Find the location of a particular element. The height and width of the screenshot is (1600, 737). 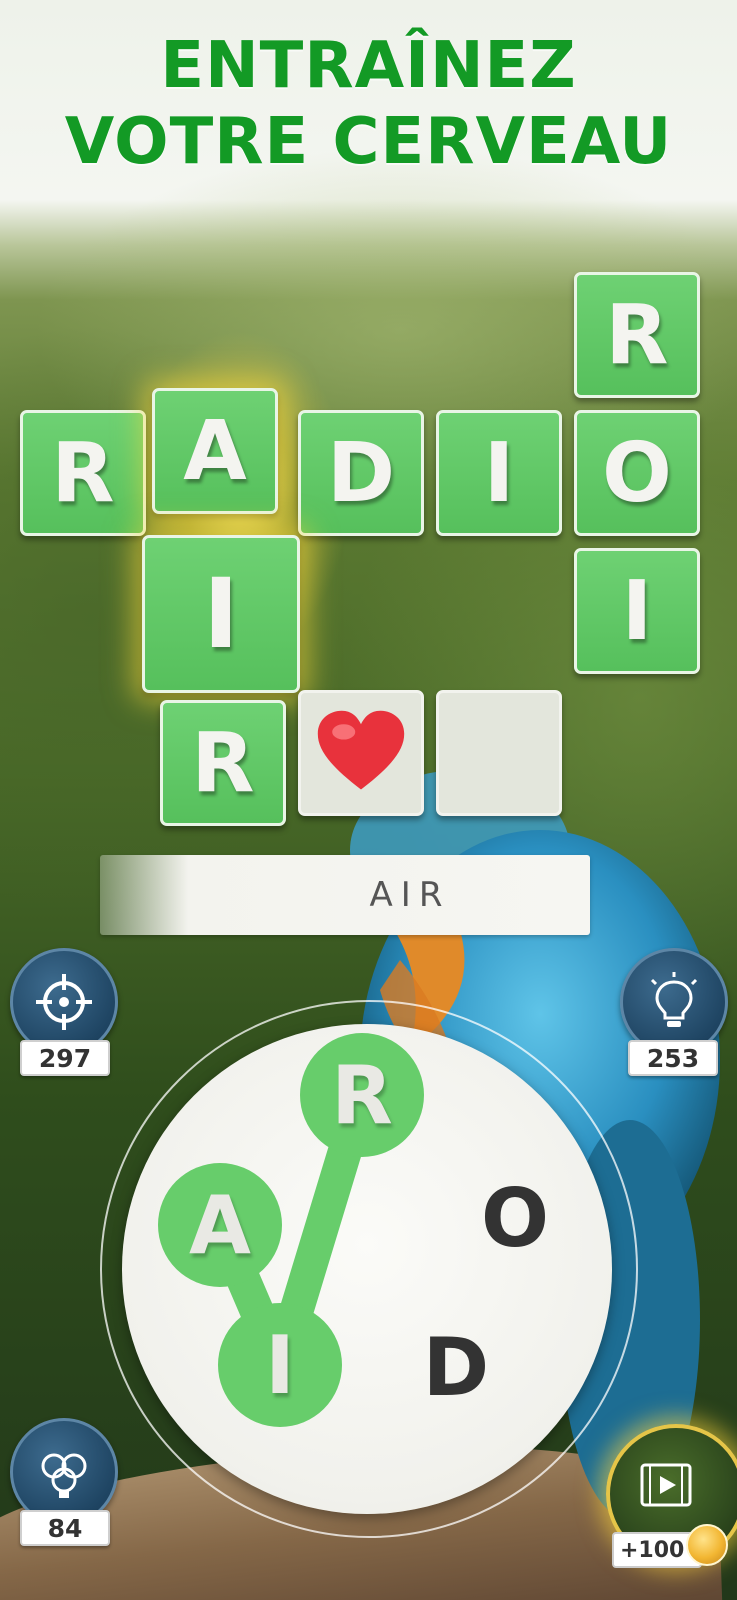

wheel-letter-text: R is located at coordinates (362, 1095).